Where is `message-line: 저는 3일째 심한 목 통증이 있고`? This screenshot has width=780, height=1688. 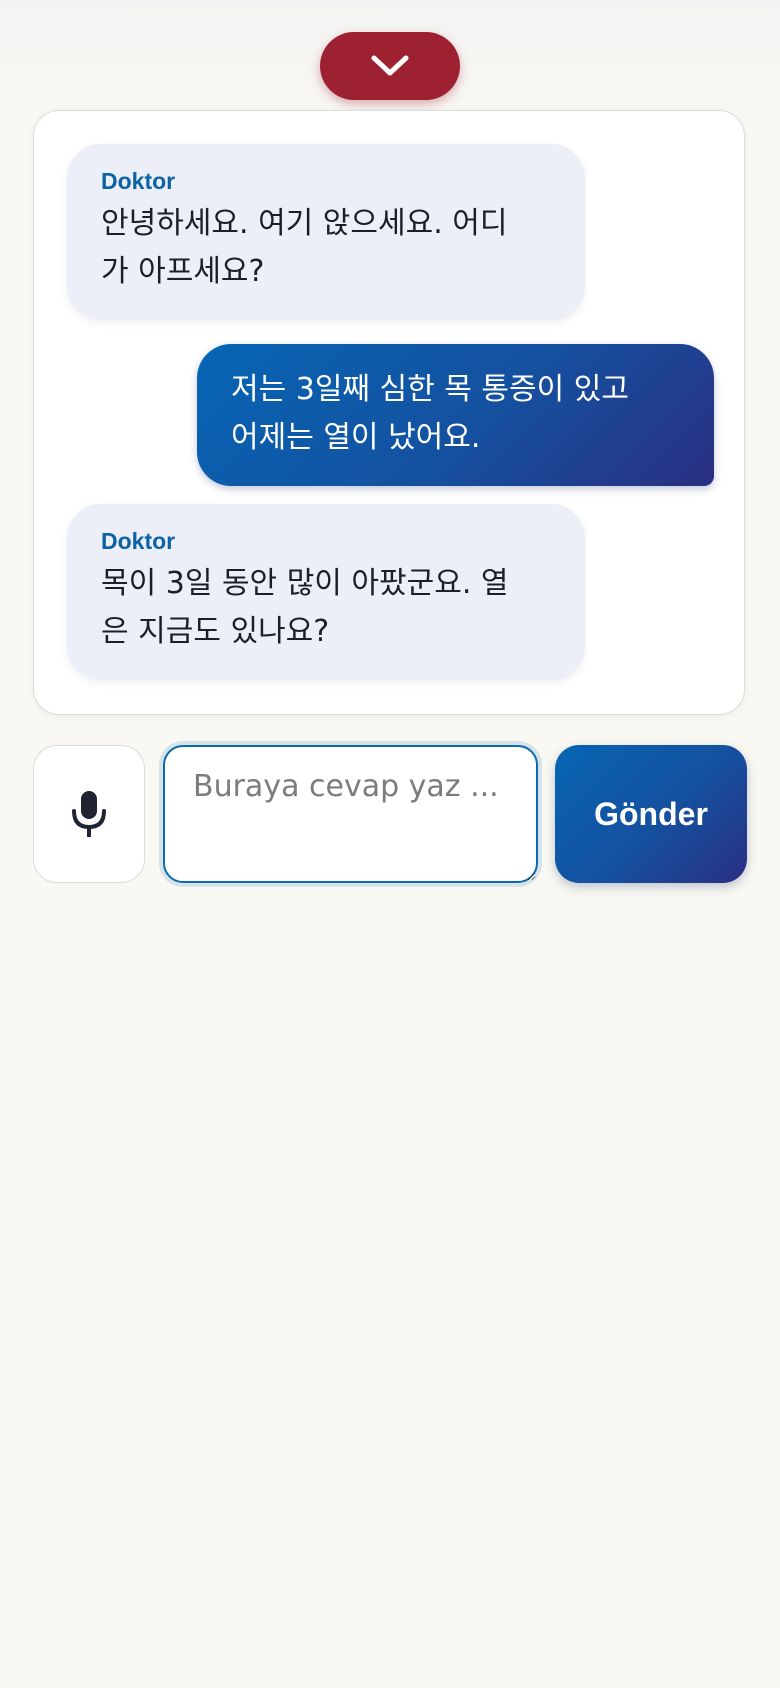 message-line: 저는 3일째 심한 목 통증이 있고 is located at coordinates (430, 389).